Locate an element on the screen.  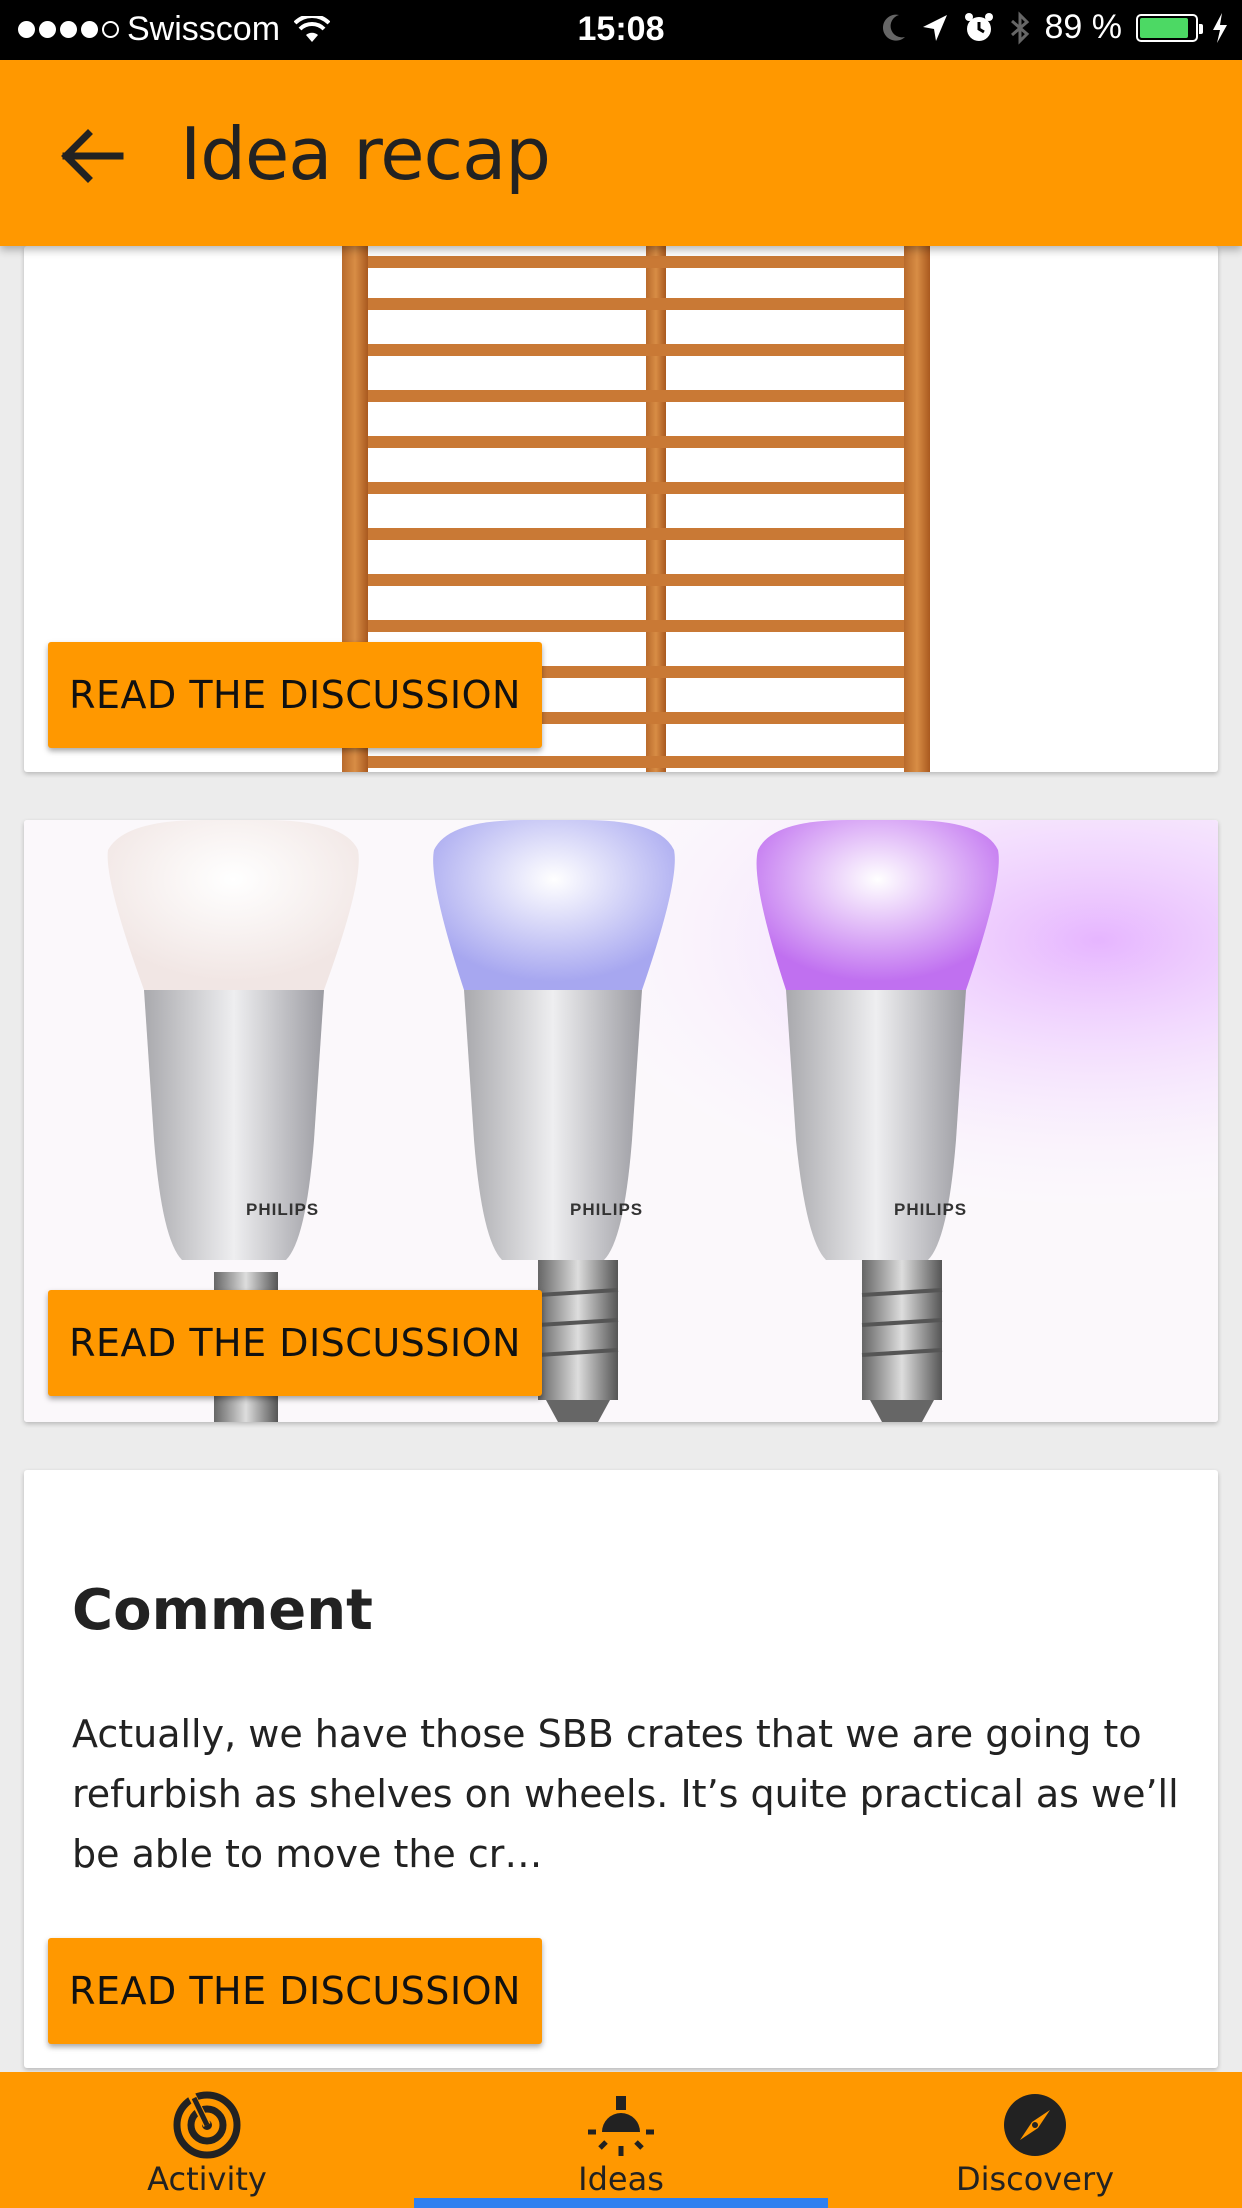
nav-item-activity: Activity is located at coordinates (207, 2140).